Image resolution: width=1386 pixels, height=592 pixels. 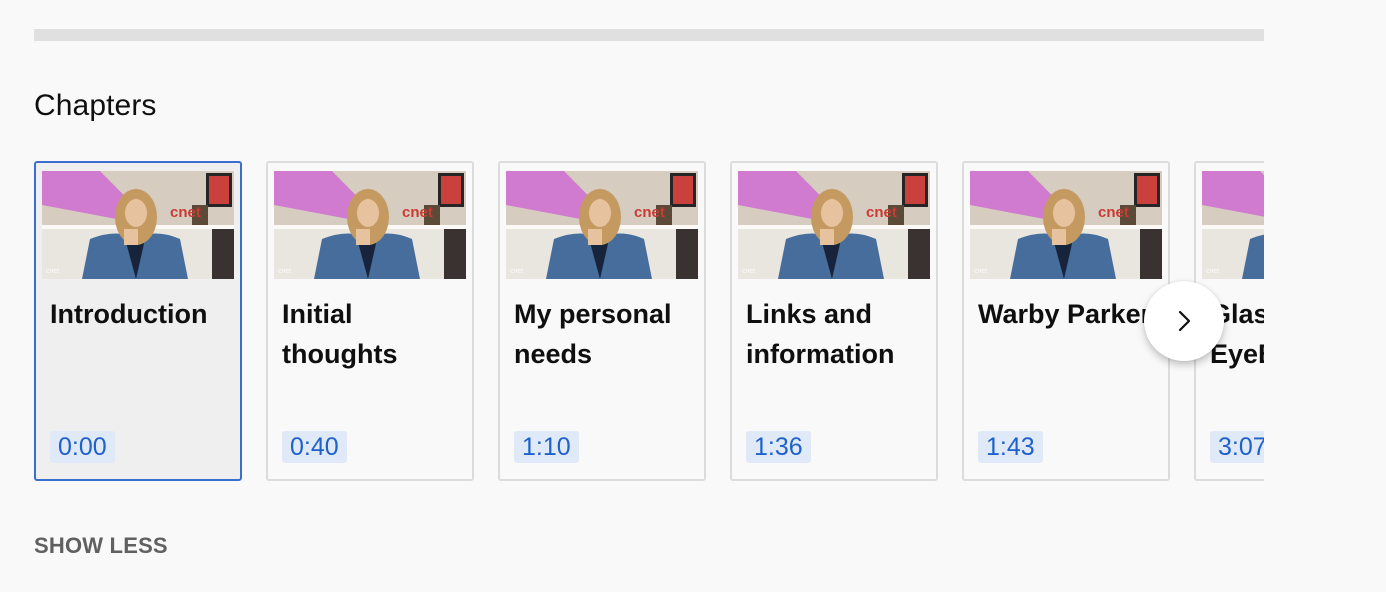 I want to click on chapter-timestamp: 3:07, so click(x=1237, y=447).